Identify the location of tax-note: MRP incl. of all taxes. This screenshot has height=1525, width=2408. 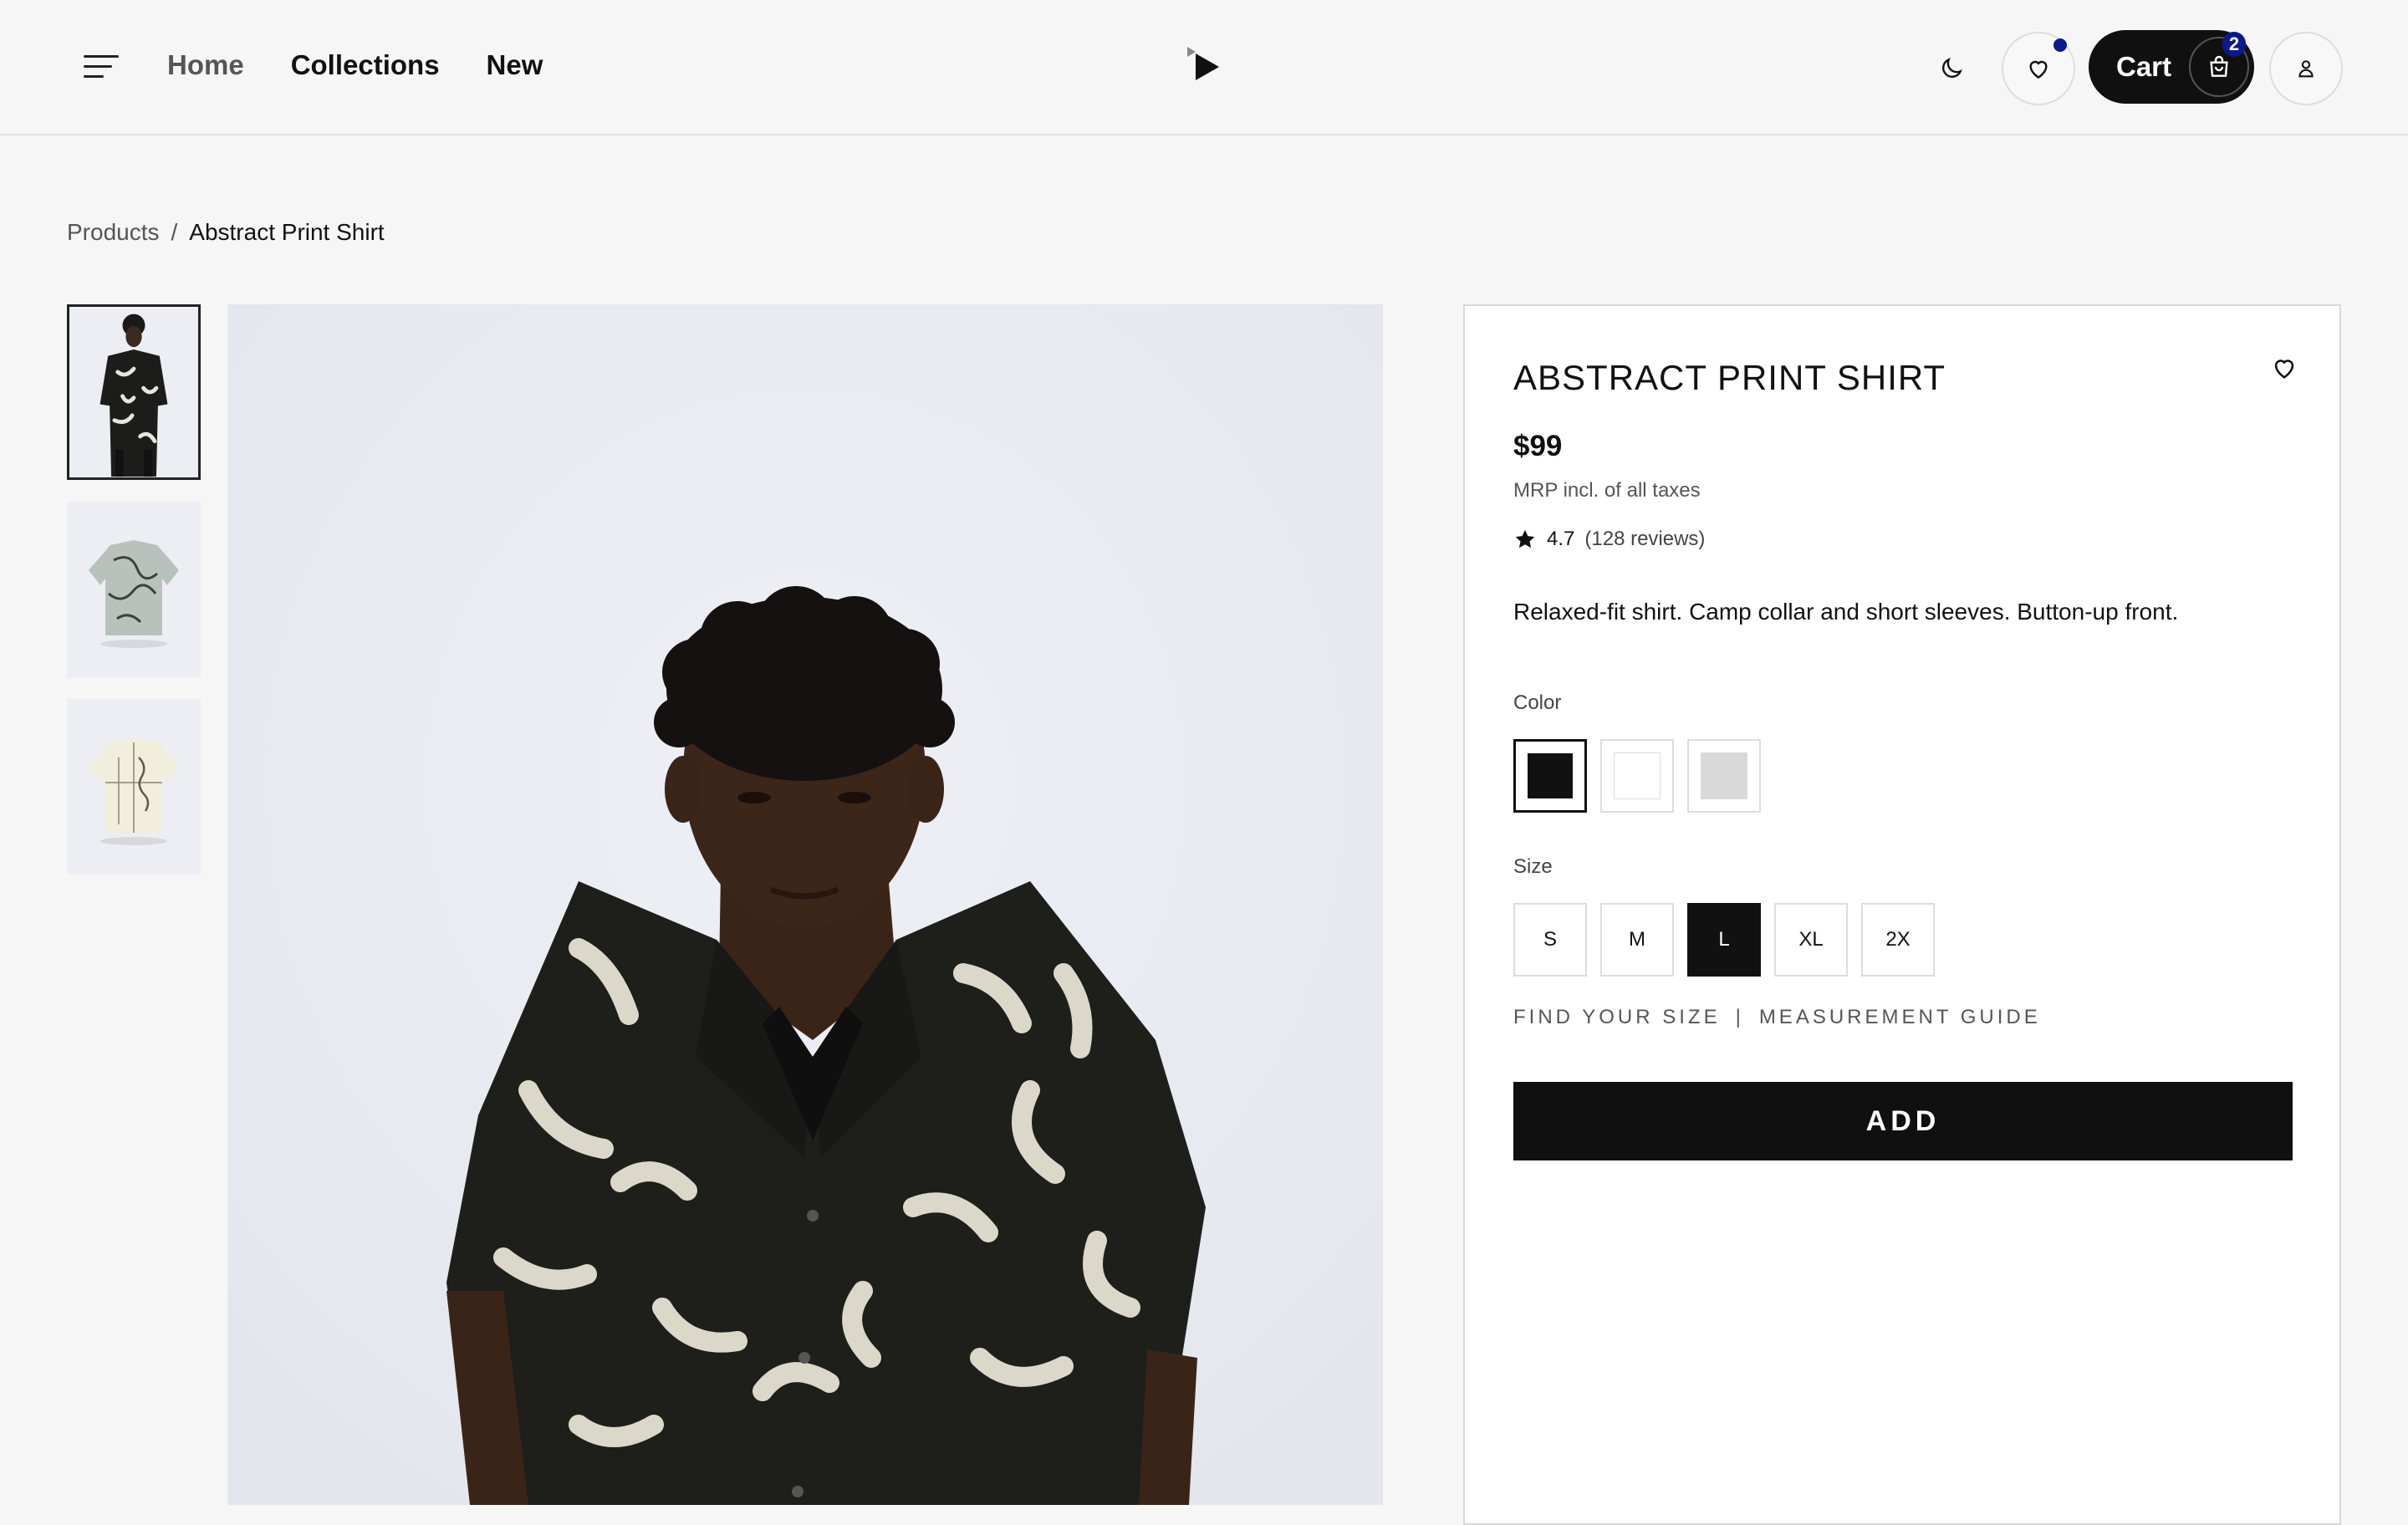
(1607, 490).